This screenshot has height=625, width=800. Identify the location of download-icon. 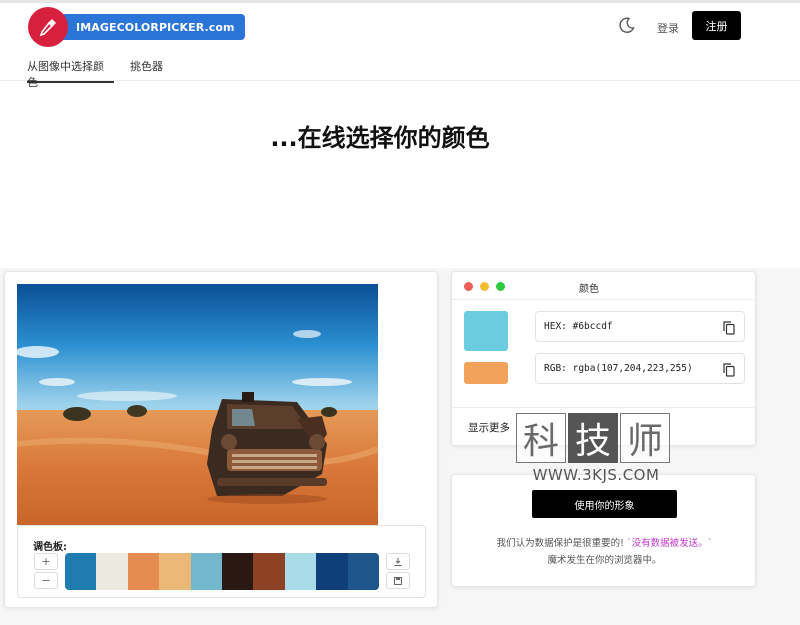
(398, 561).